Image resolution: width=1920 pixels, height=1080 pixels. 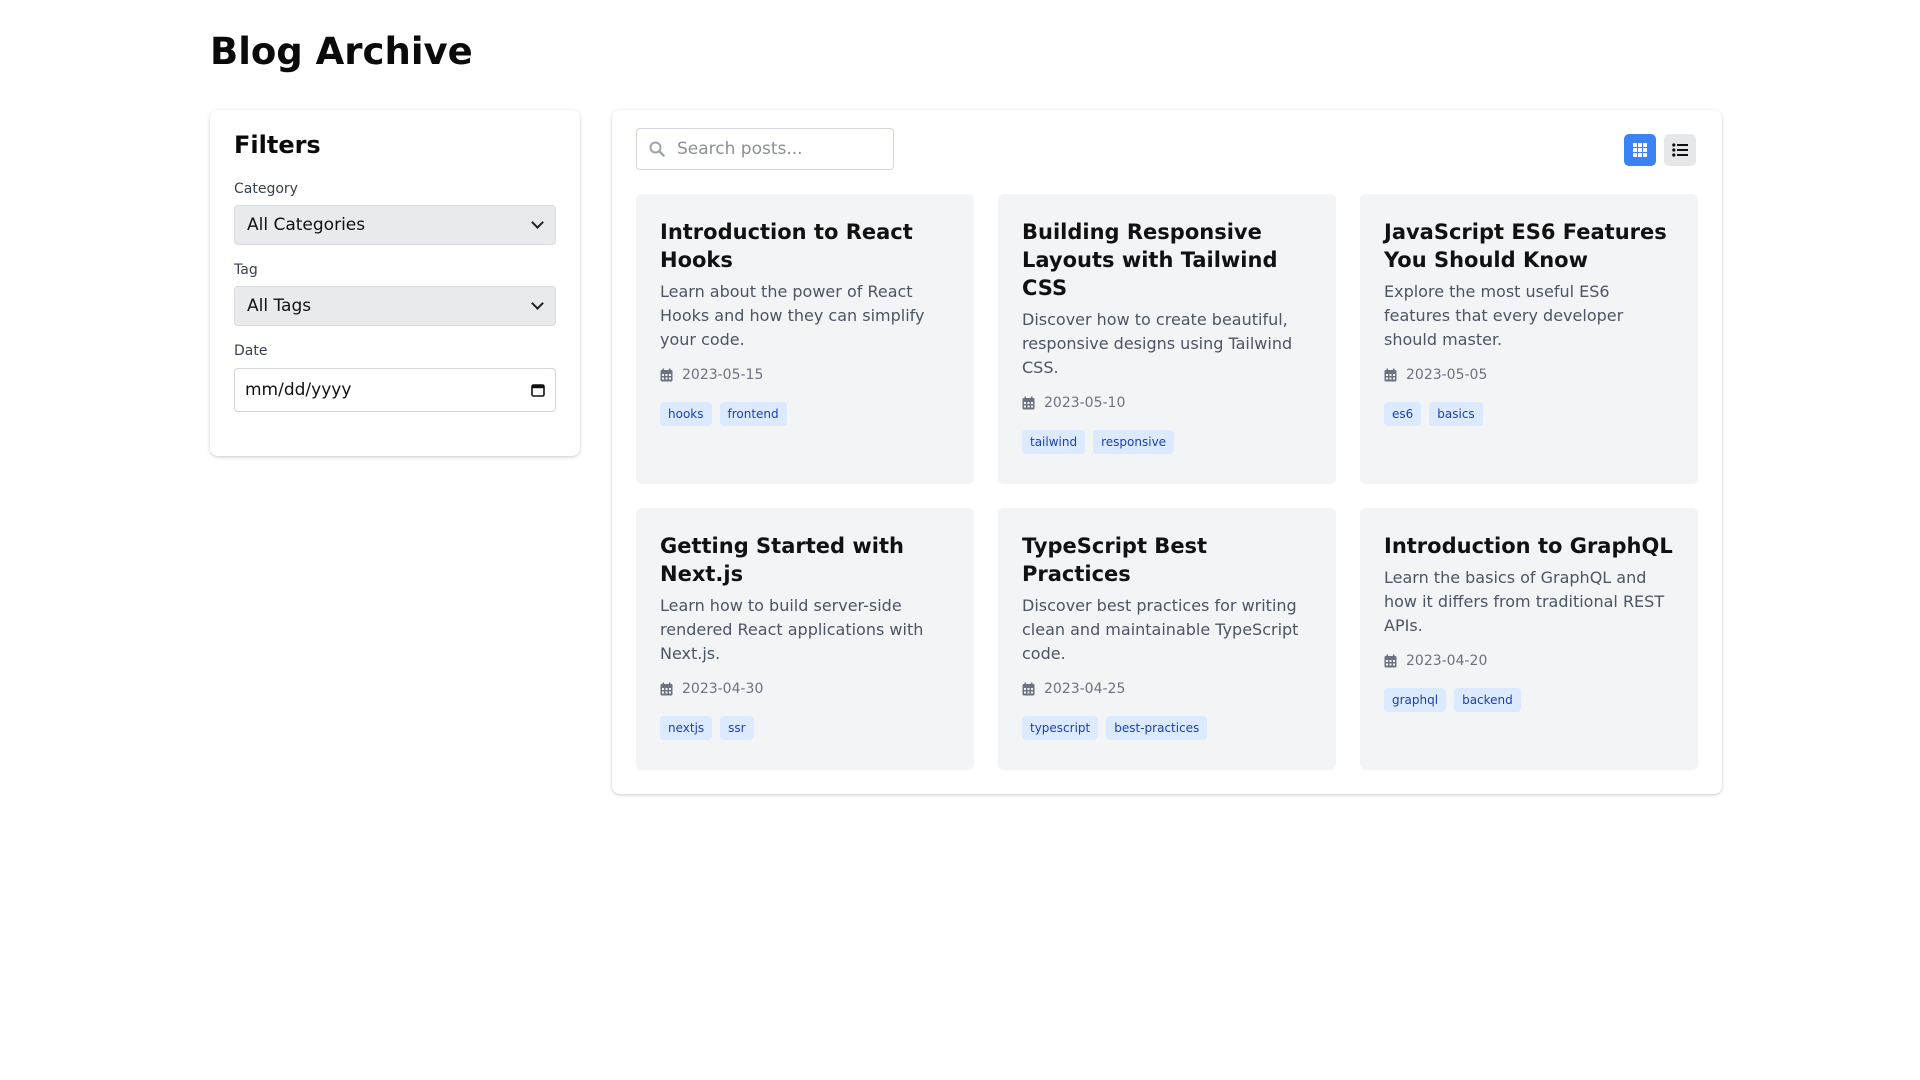 What do you see at coordinates (1529, 546) in the screenshot?
I see `post-title: Introduction to GraphQL` at bounding box center [1529, 546].